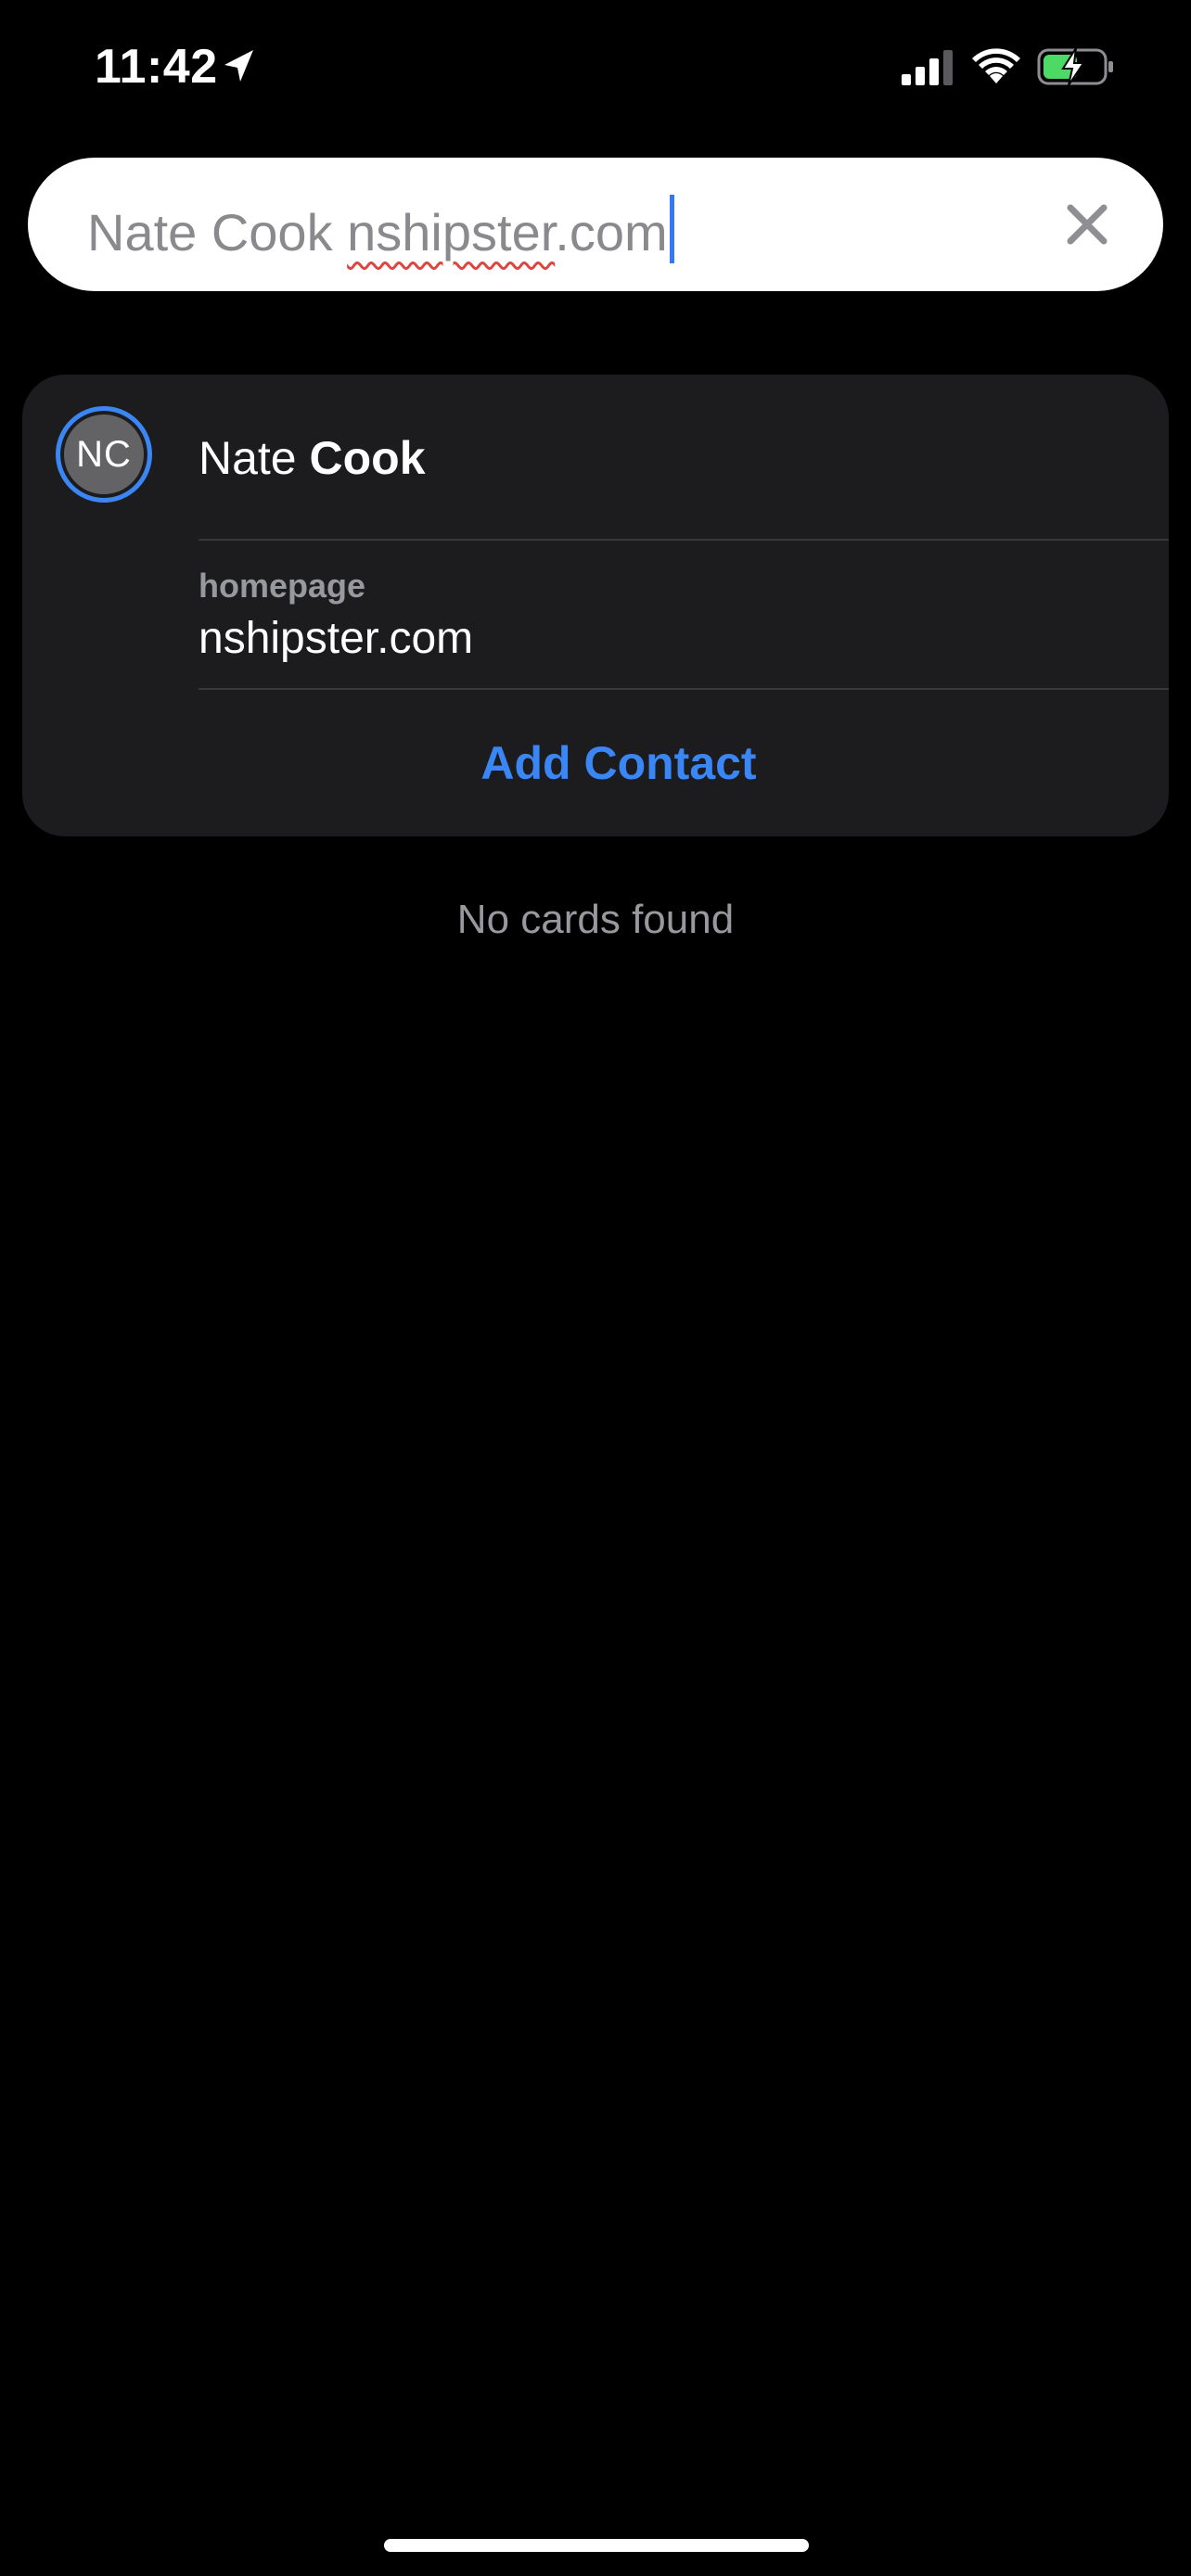  Describe the element at coordinates (335, 639) in the screenshot. I see `homepage-value: nshipster.com` at that location.